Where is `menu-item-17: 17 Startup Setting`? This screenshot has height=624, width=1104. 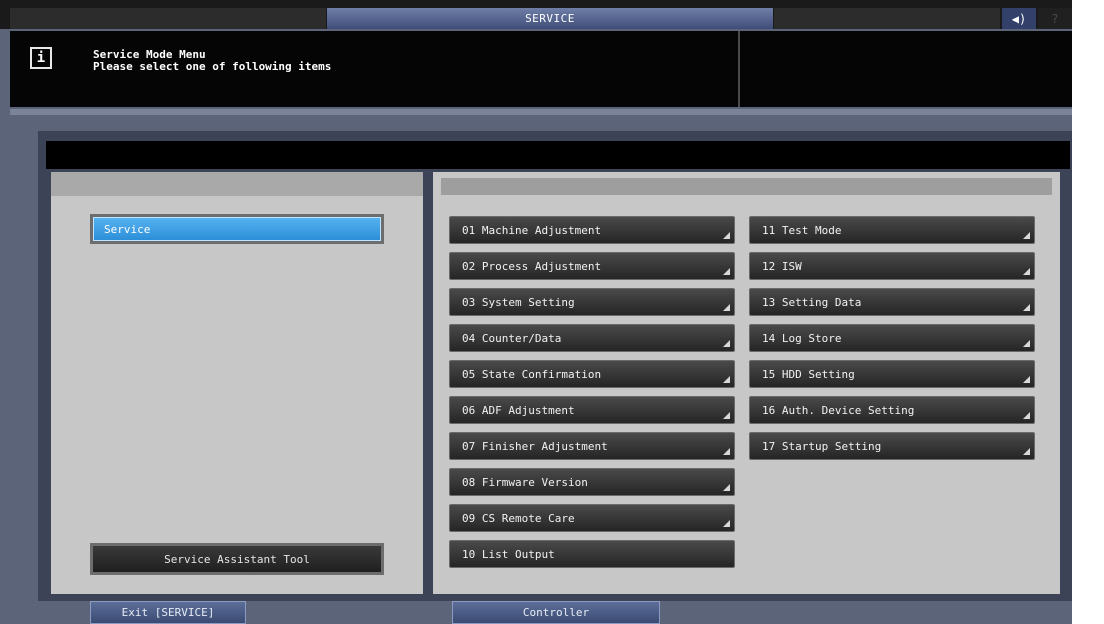 menu-item-17: 17 Startup Setting is located at coordinates (892, 446).